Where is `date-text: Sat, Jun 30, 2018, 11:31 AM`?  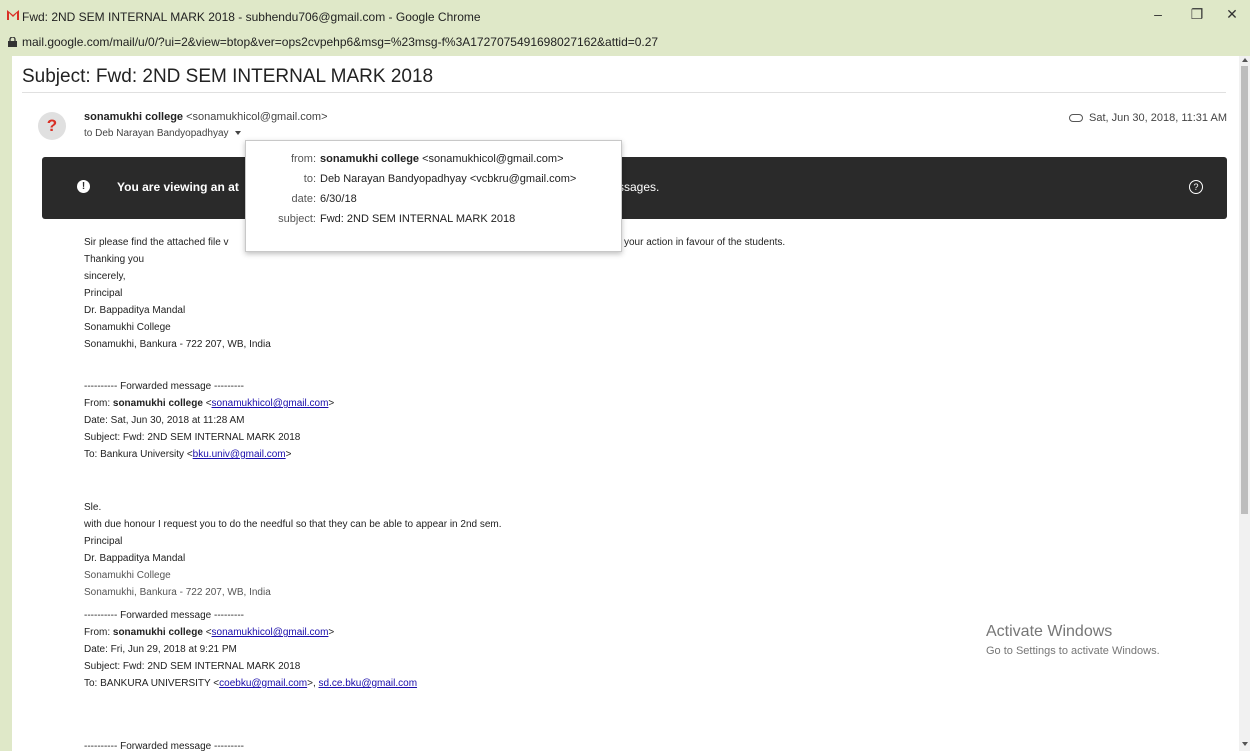
date-text: Sat, Jun 30, 2018, 11:31 AM is located at coordinates (1157, 118).